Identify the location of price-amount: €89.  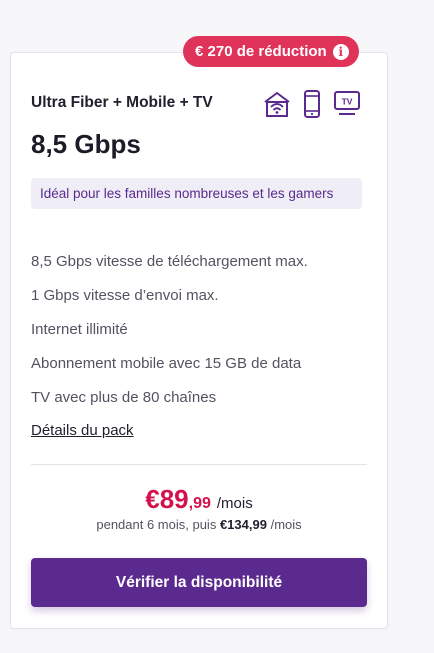
(167, 499).